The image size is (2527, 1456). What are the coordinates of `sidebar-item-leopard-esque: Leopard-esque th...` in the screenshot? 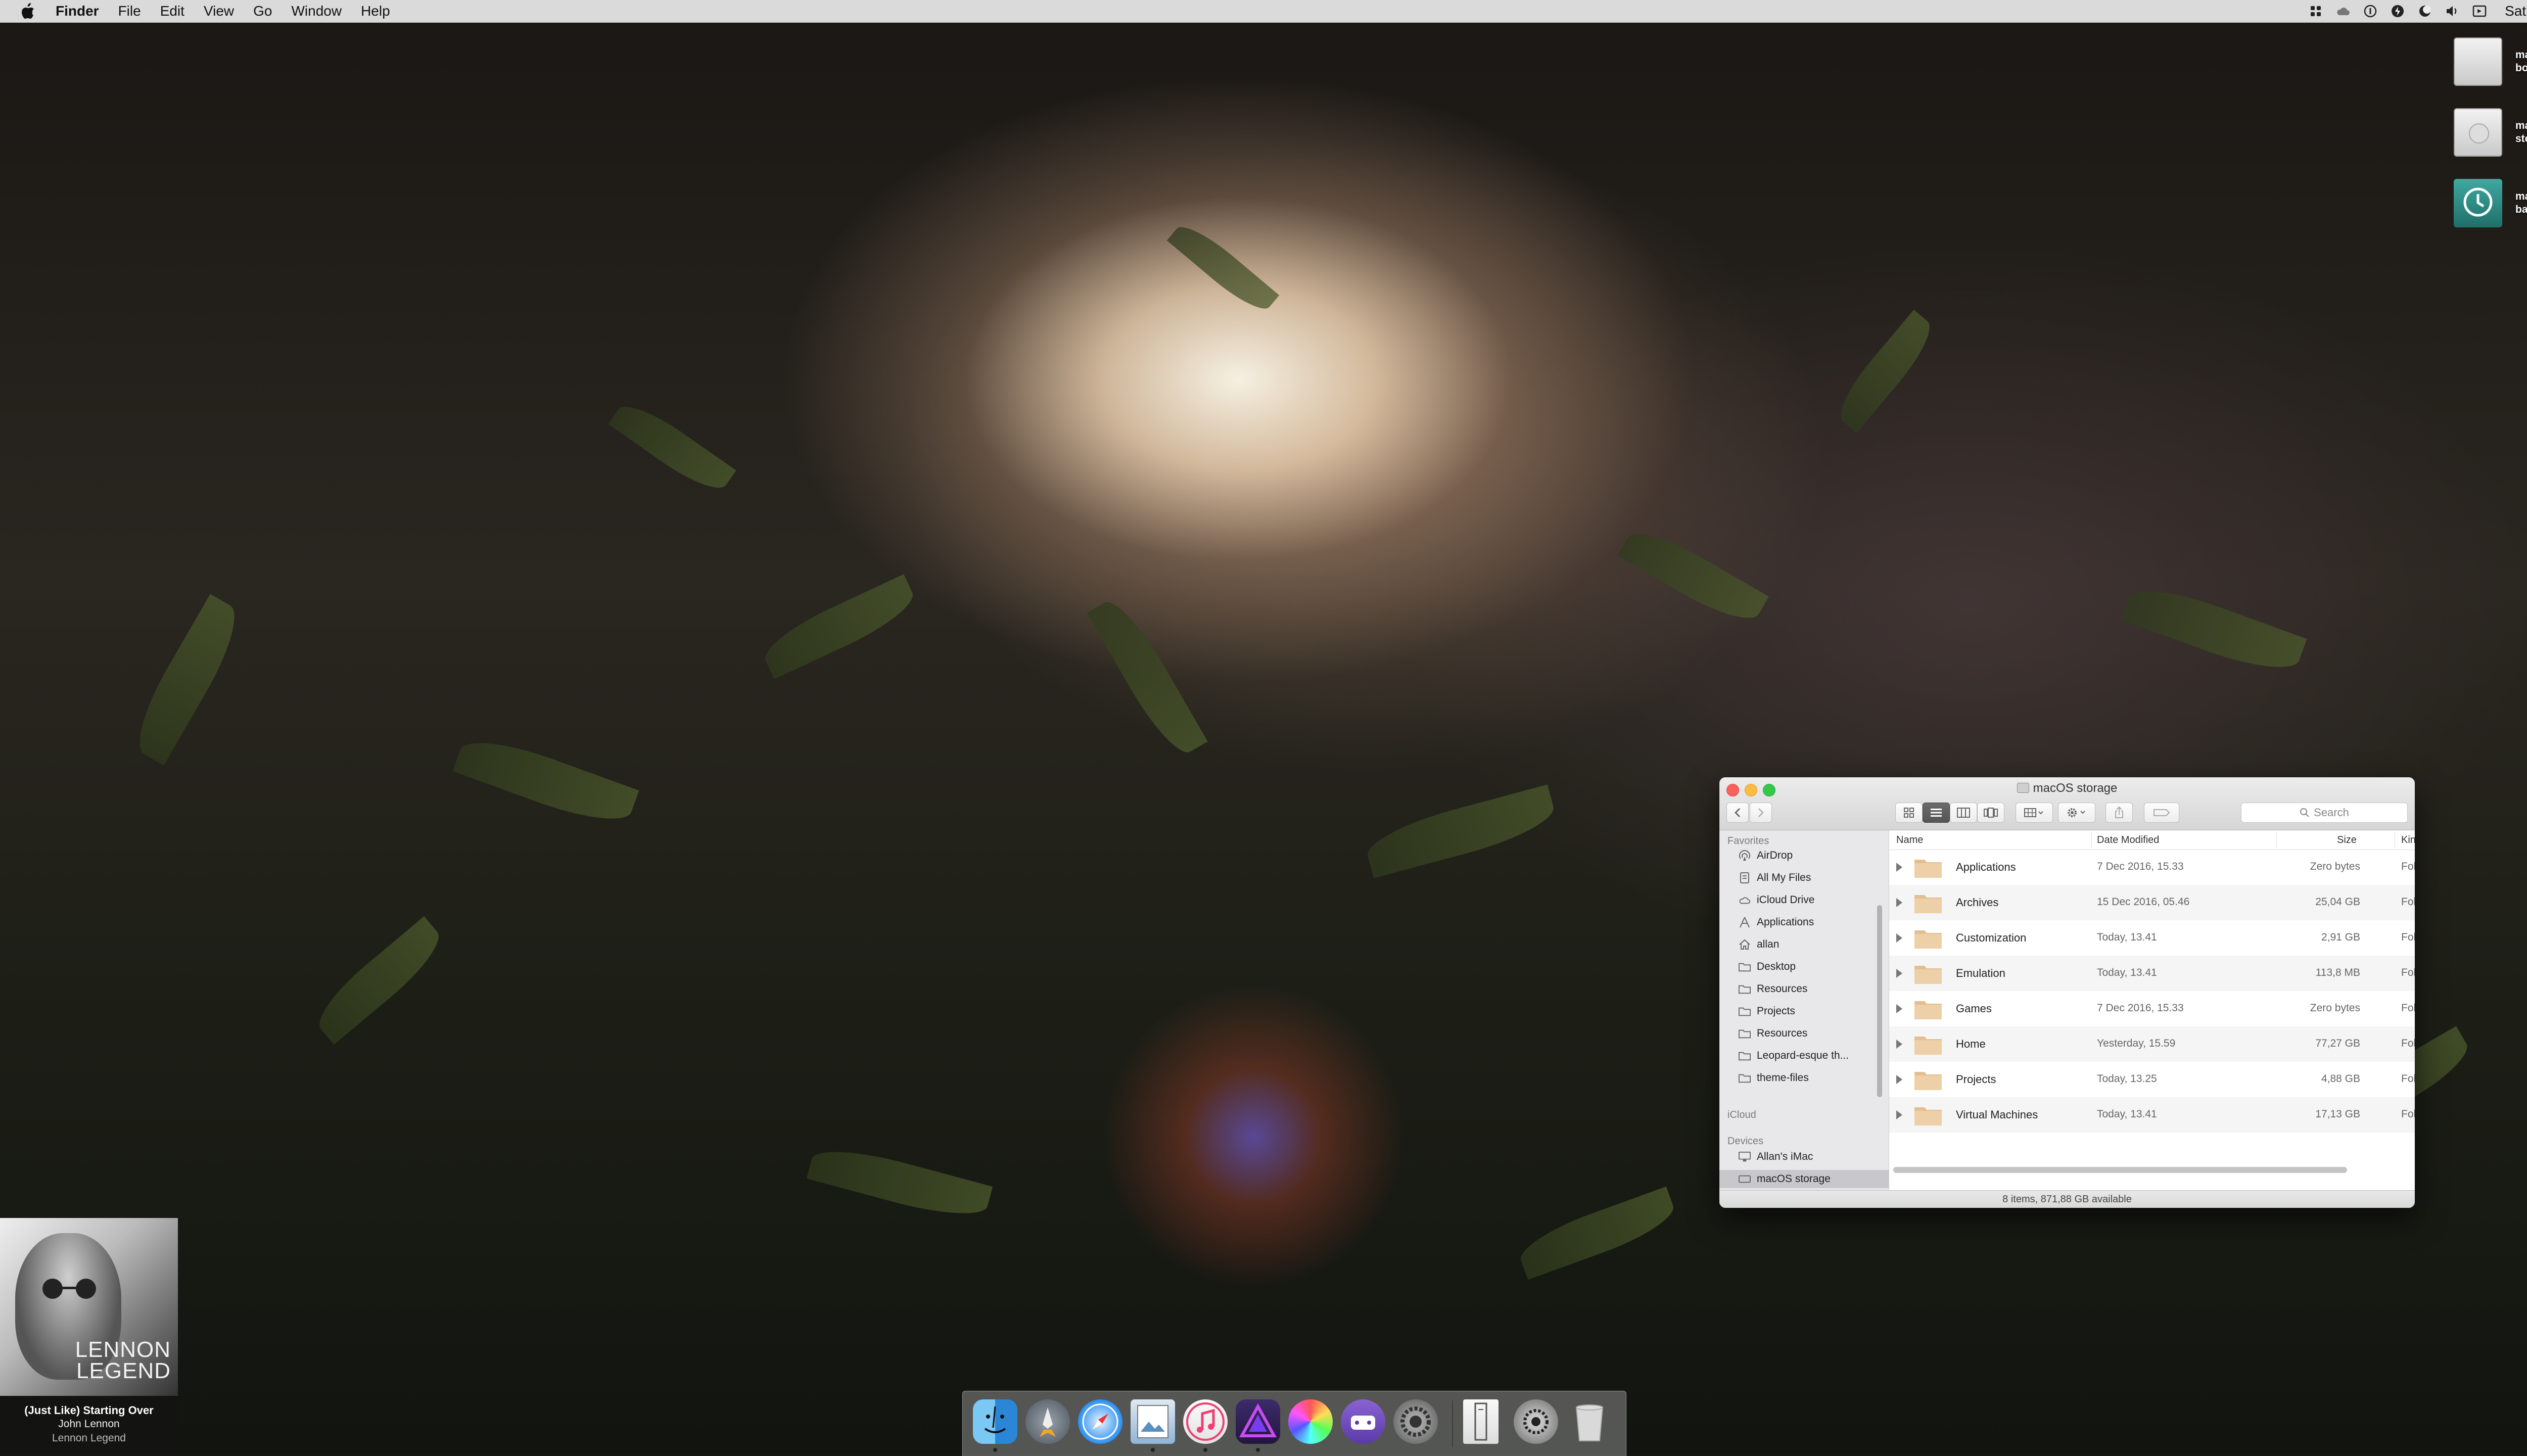 It's located at (1809, 1056).